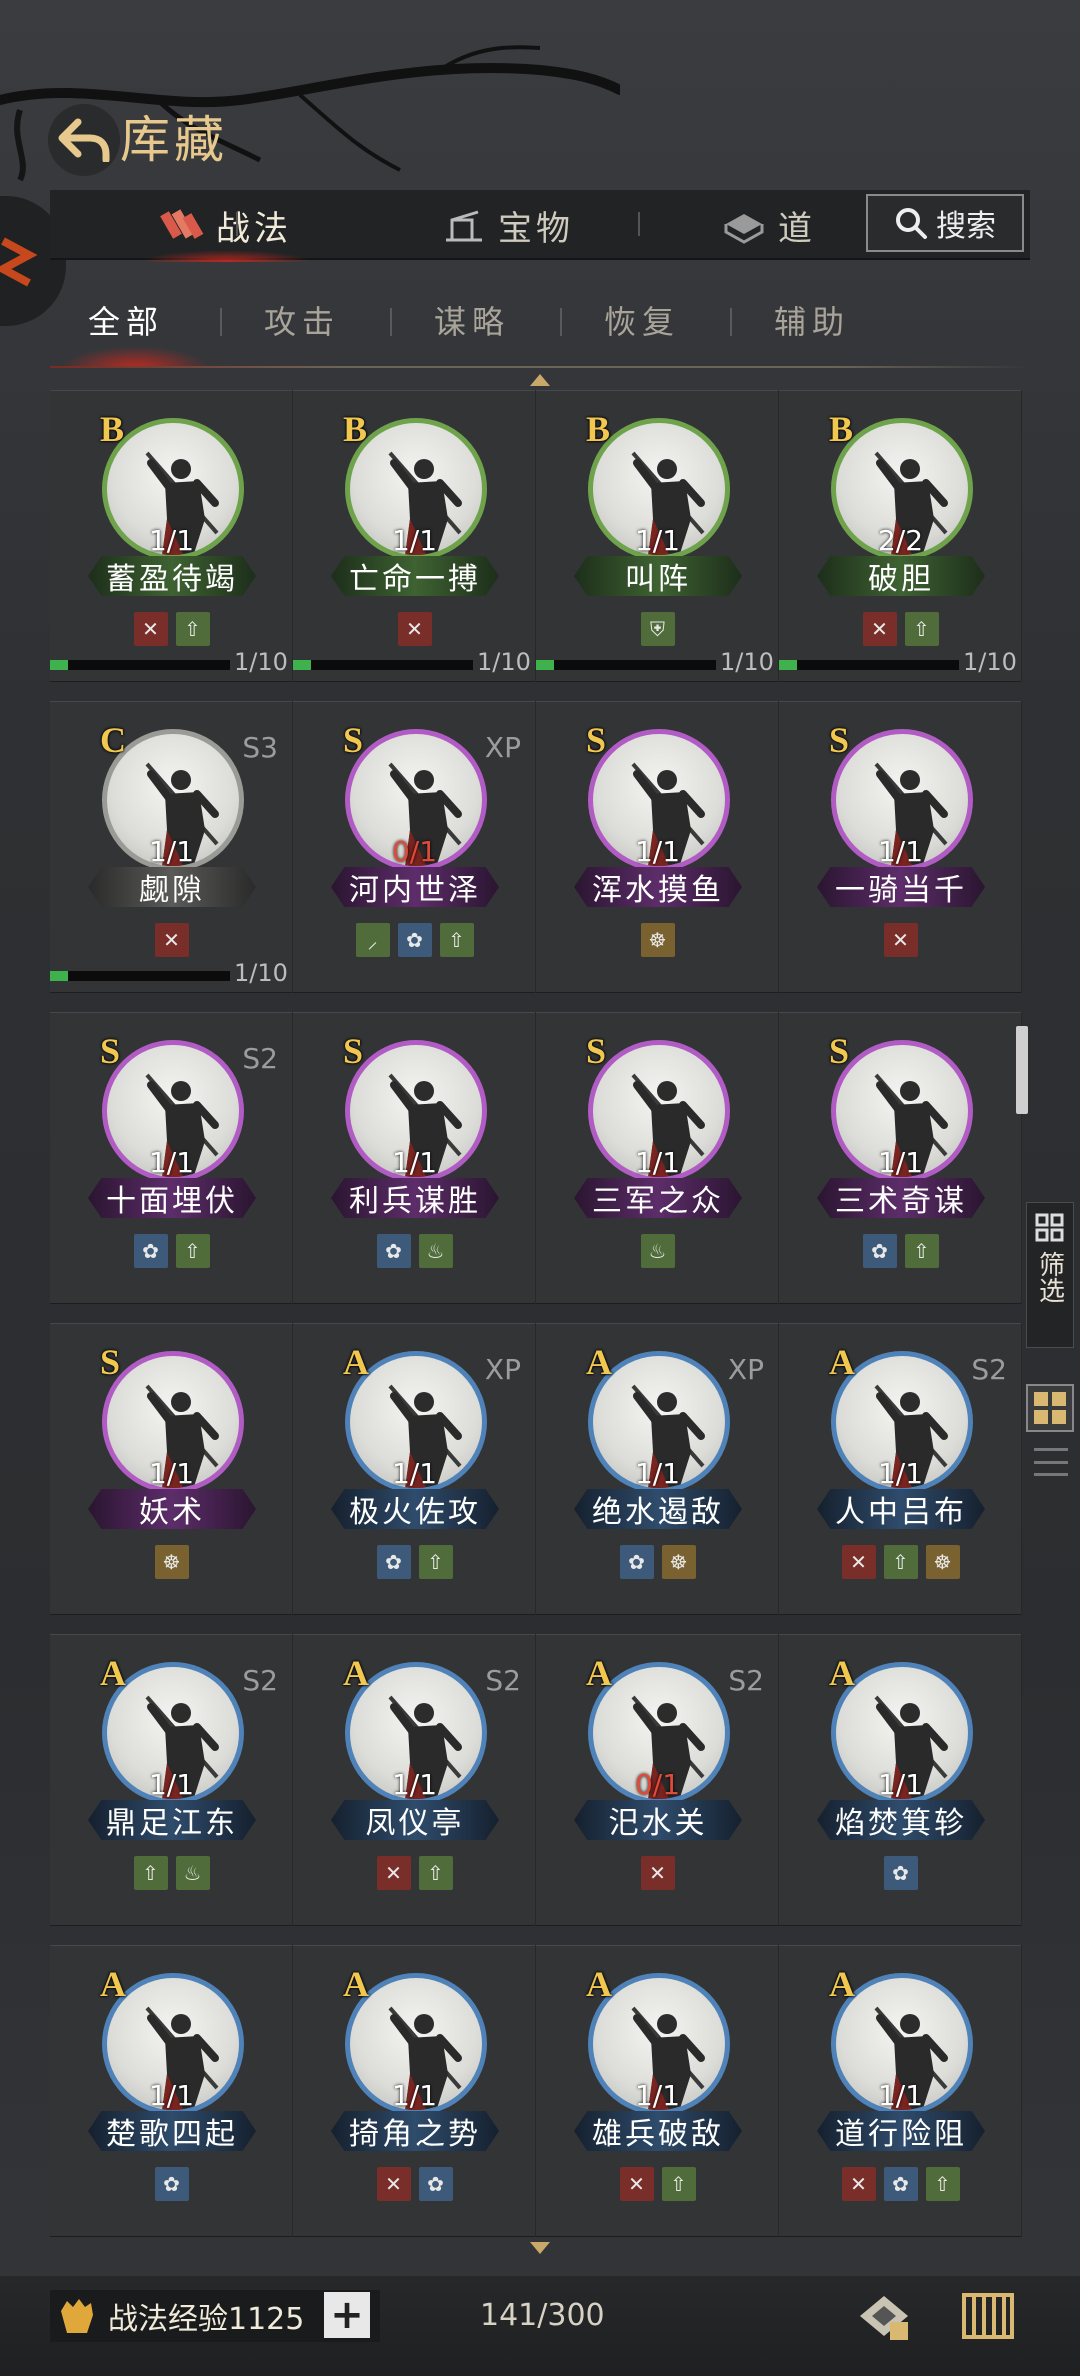 The width and height of the screenshot is (1080, 2376). I want to click on progress-text: 1/10, so click(504, 662).